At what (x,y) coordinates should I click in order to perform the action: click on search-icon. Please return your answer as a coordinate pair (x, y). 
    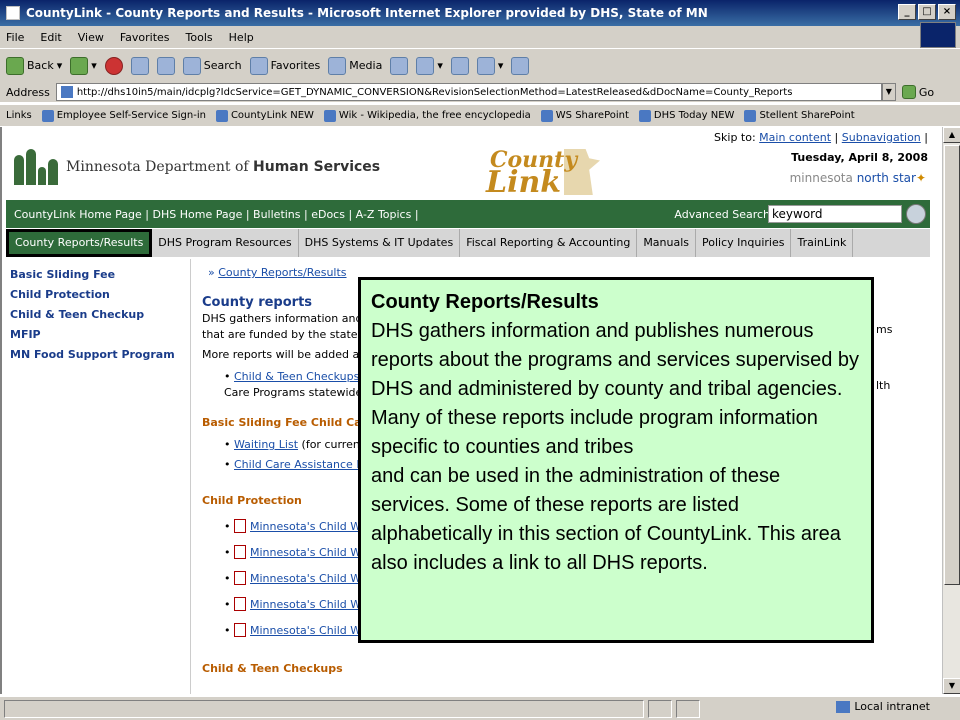
    Looking at the image, I should click on (191, 65).